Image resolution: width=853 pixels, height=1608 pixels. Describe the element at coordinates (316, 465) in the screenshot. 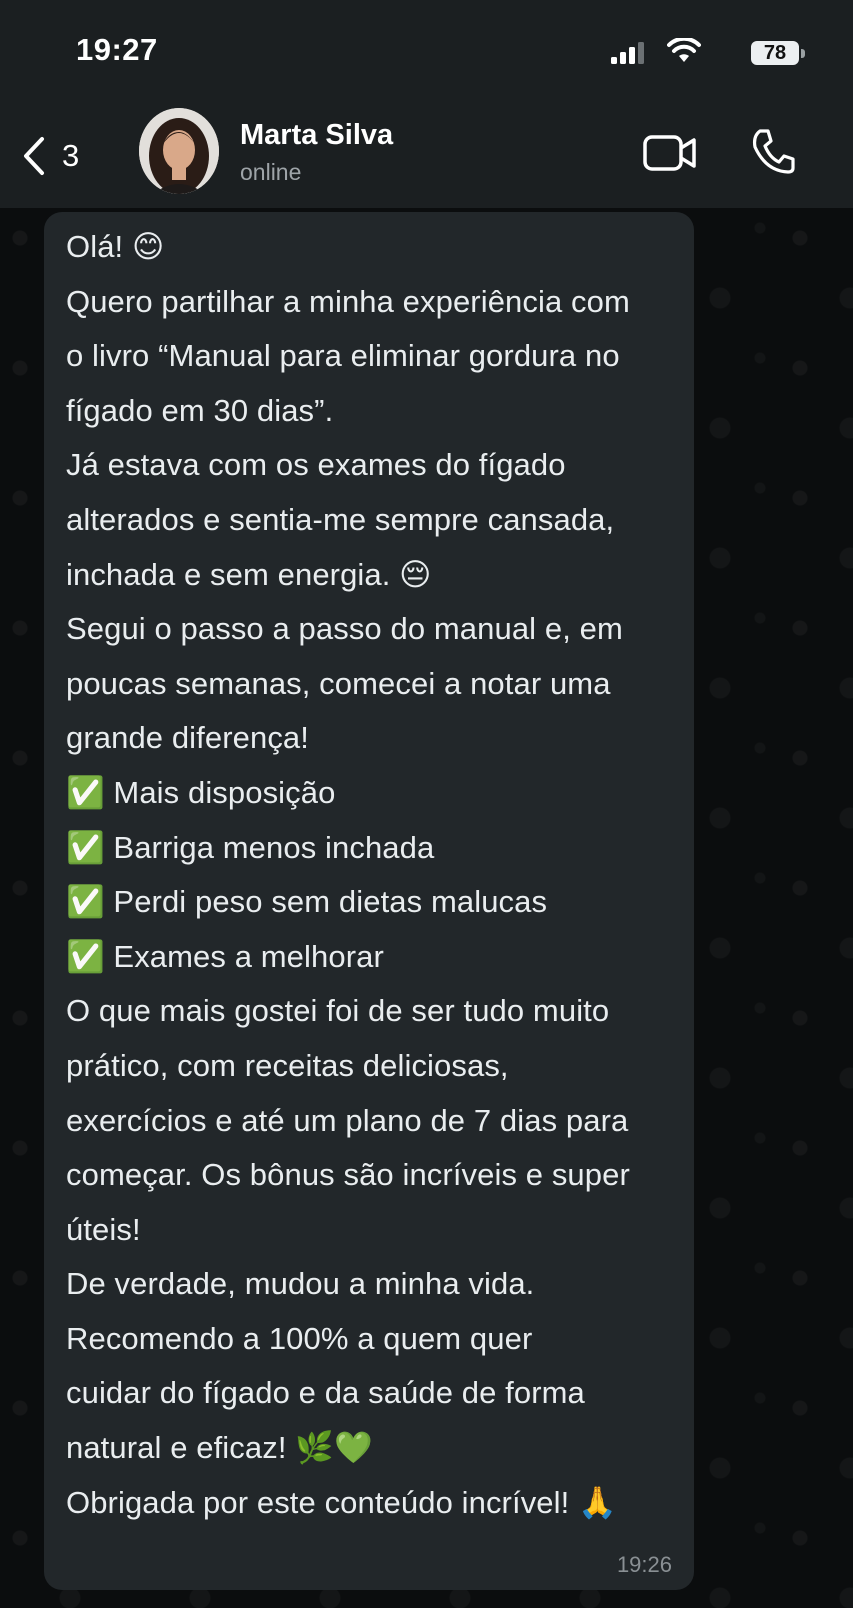

I see `message-line: Já estava com os exames do fígado` at that location.